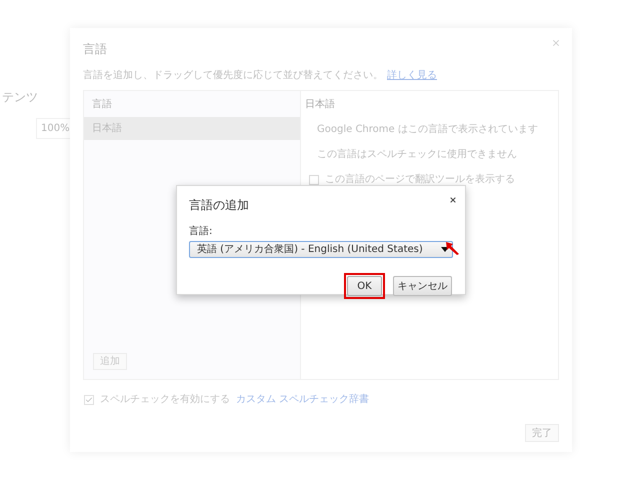 The width and height of the screenshot is (640, 480). I want to click on close-icon, so click(453, 200).